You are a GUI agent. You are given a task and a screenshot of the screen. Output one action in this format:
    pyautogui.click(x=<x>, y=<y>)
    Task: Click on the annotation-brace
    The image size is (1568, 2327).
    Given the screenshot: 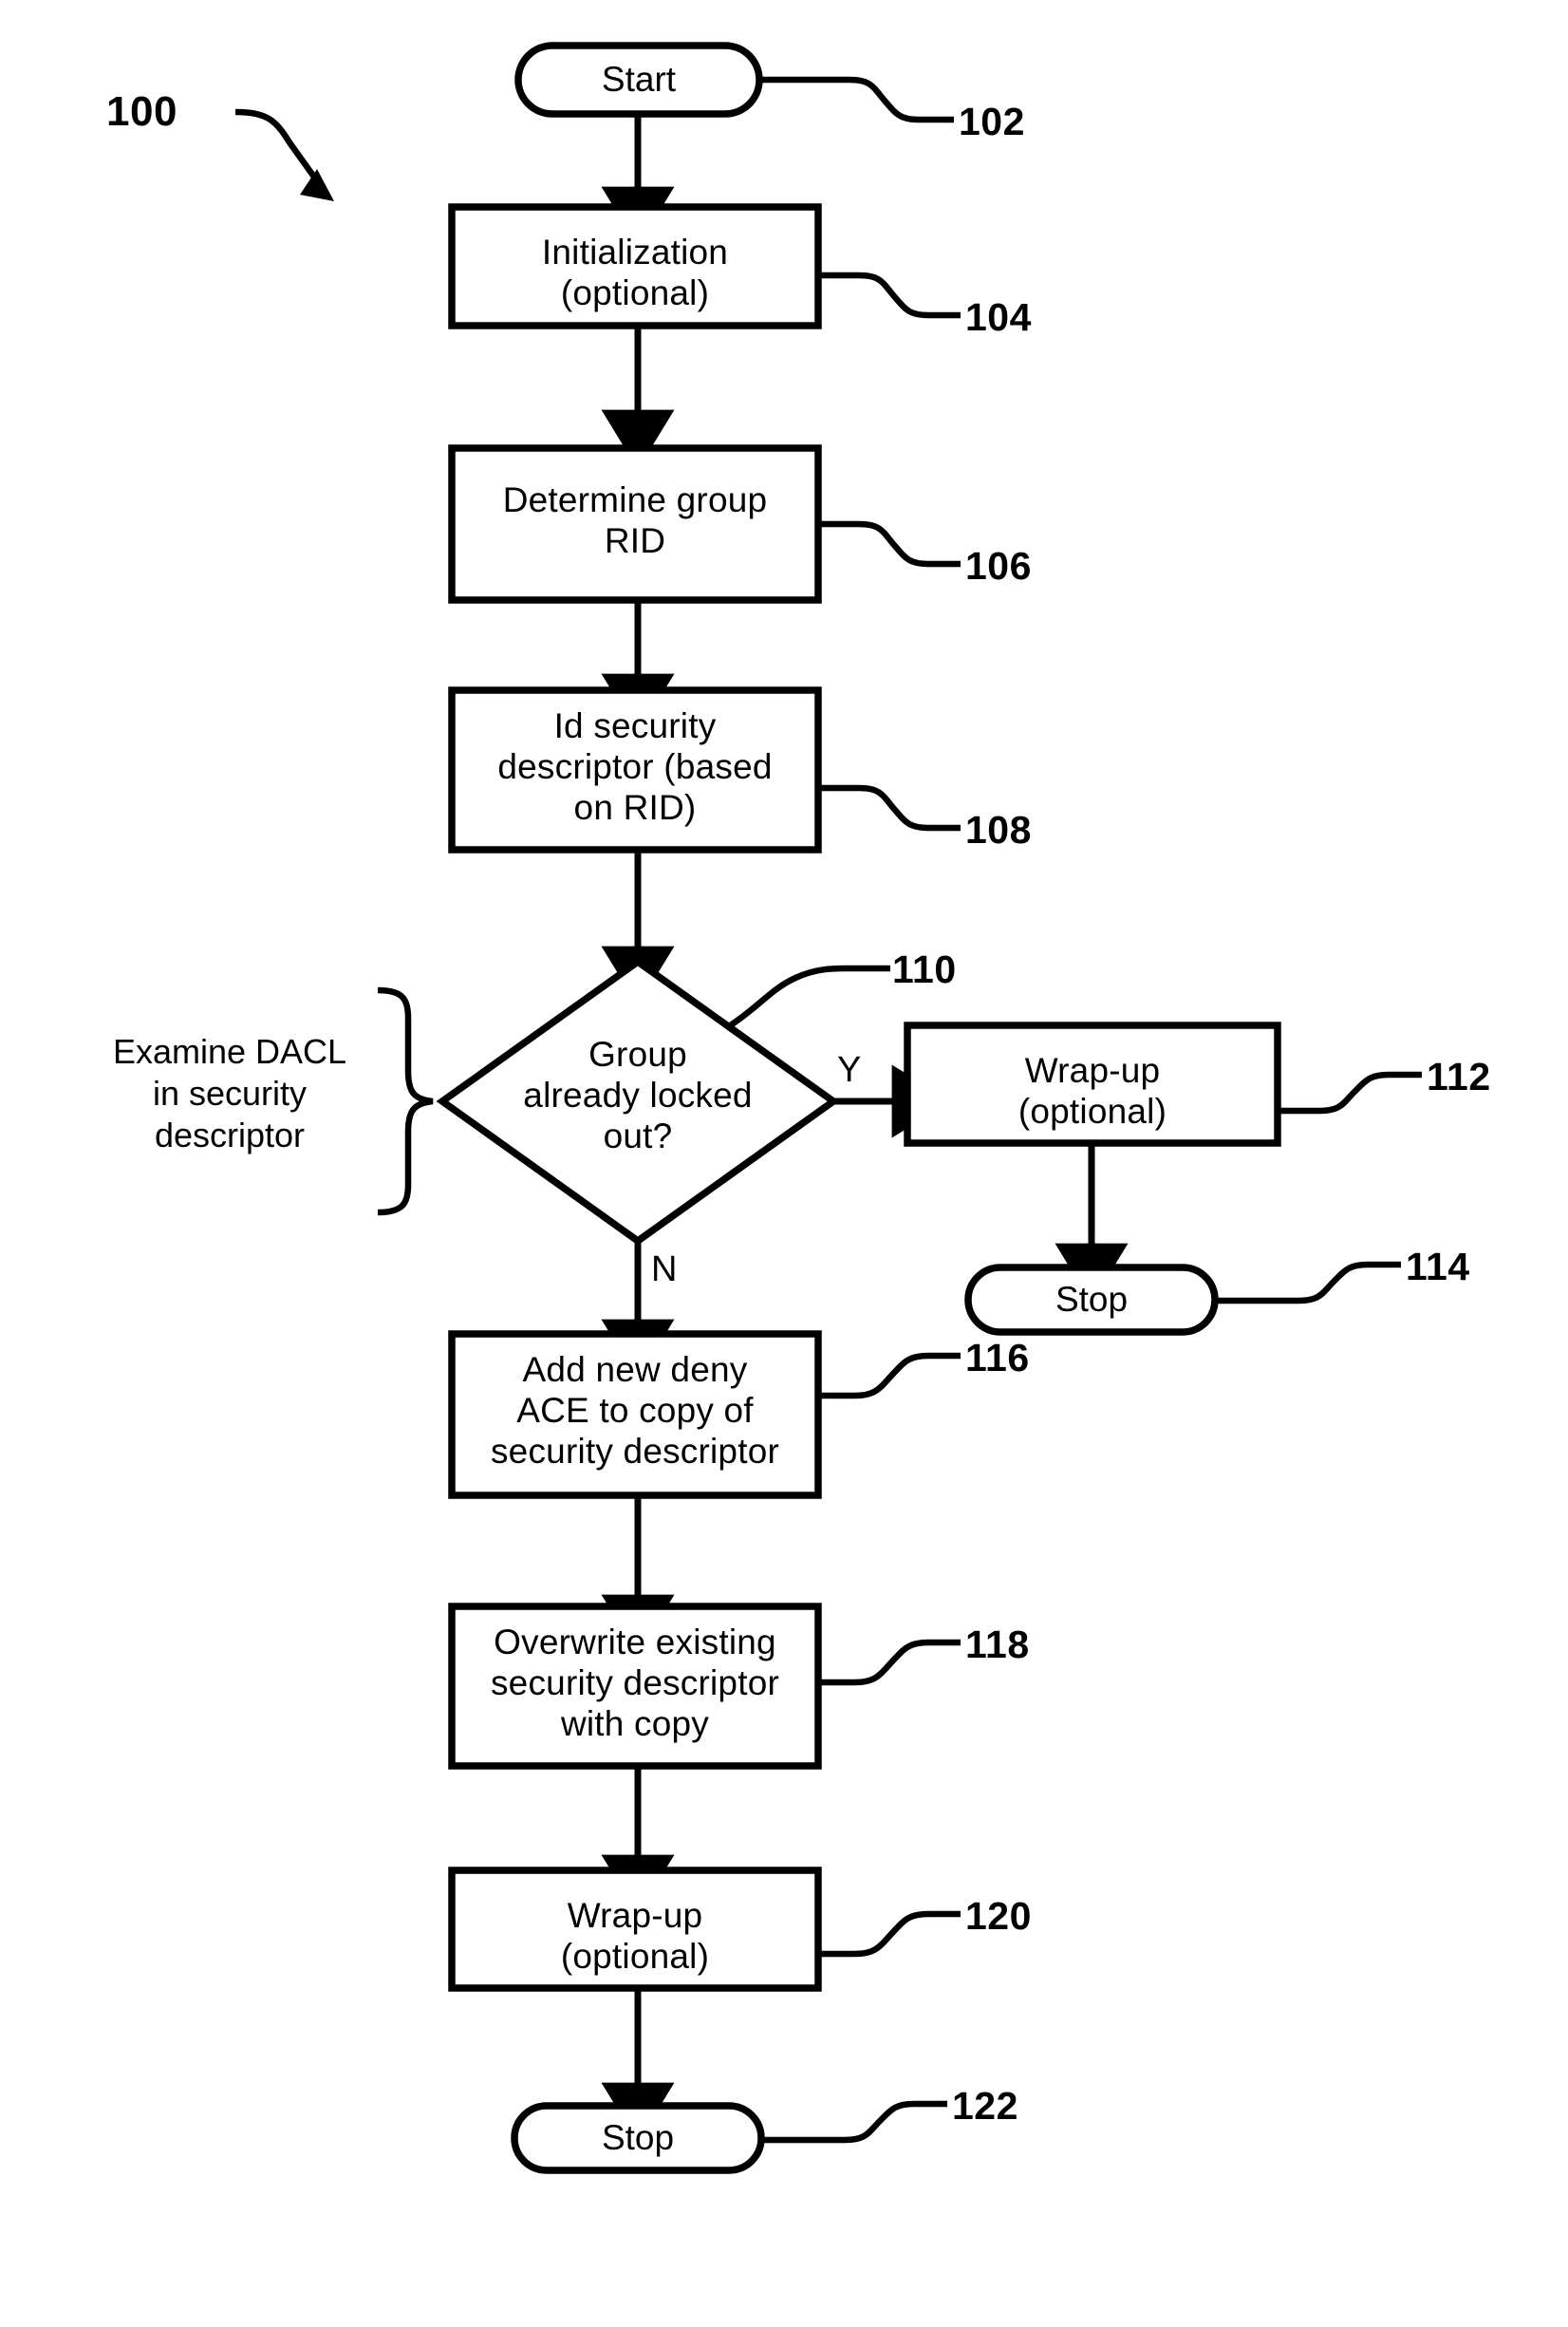 What is the action you would take?
    pyautogui.click(x=405, y=1101)
    